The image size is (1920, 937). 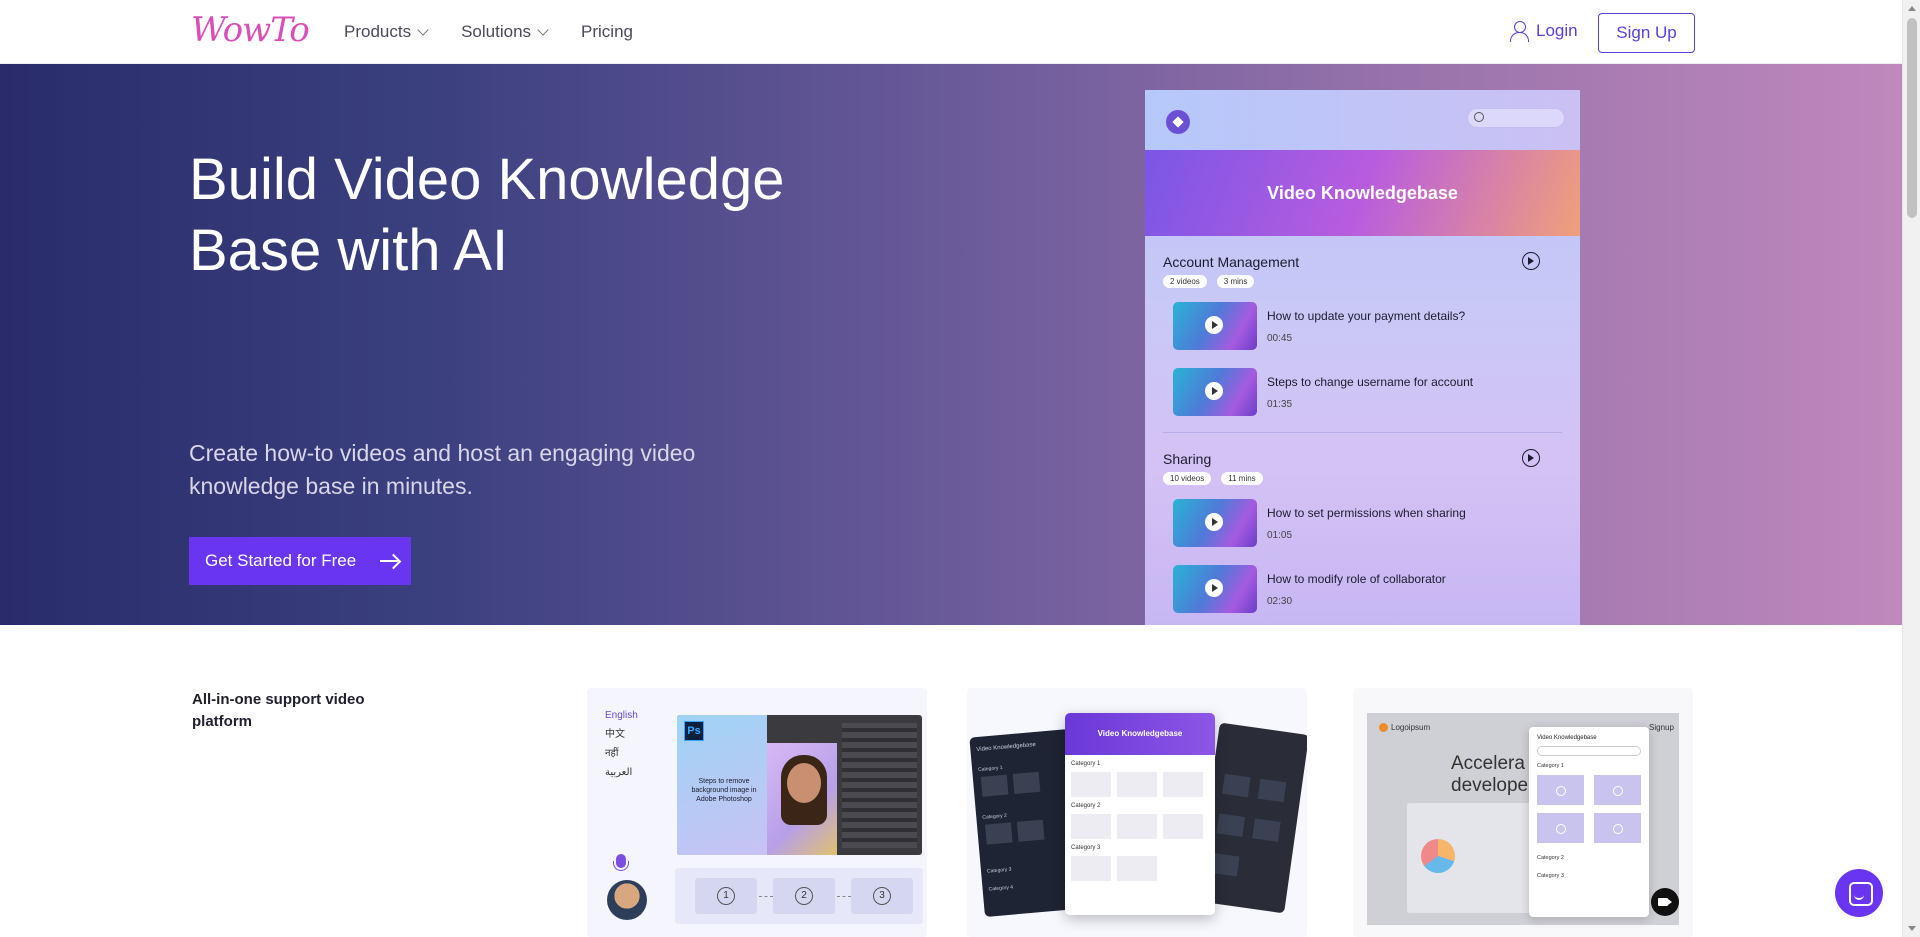 I want to click on videos-chip: 2 videos, so click(x=1185, y=281).